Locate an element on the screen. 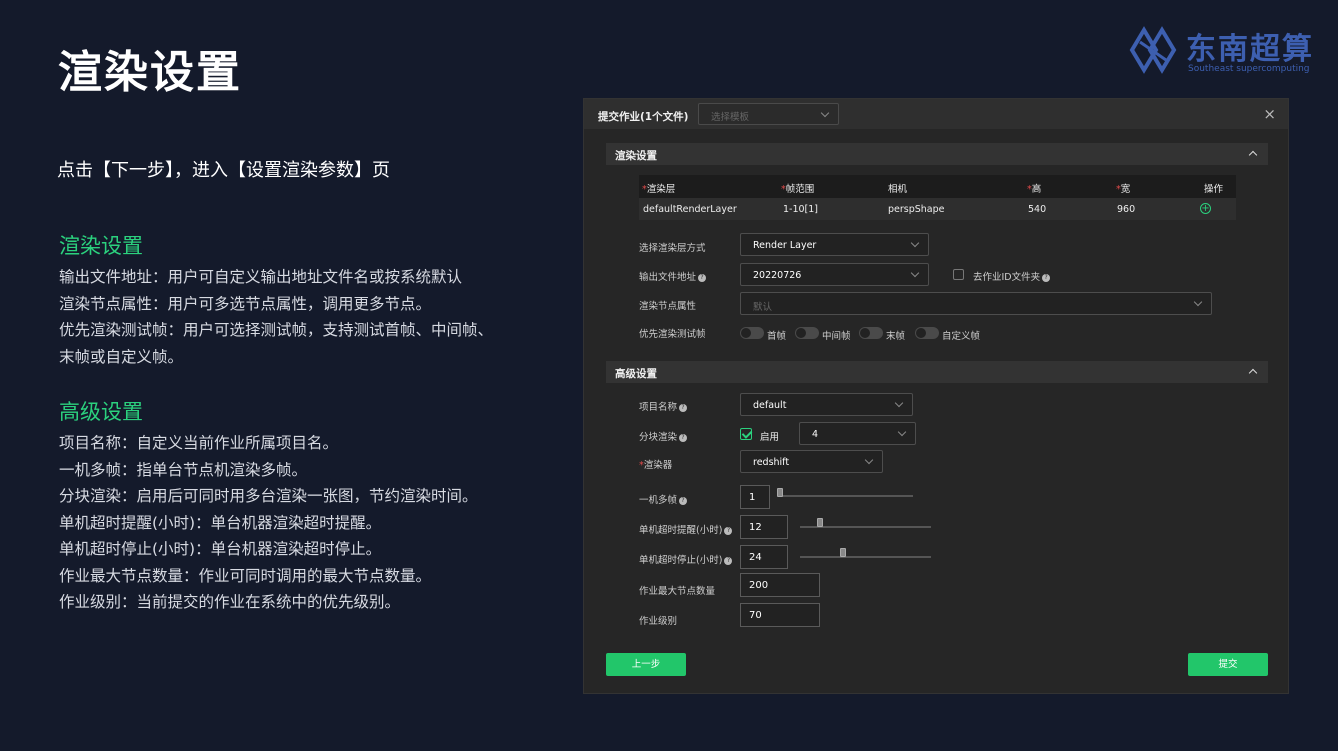 Image resolution: width=1338 pixels, height=751 pixels. tile-render-label: 分块渲染? is located at coordinates (663, 436).